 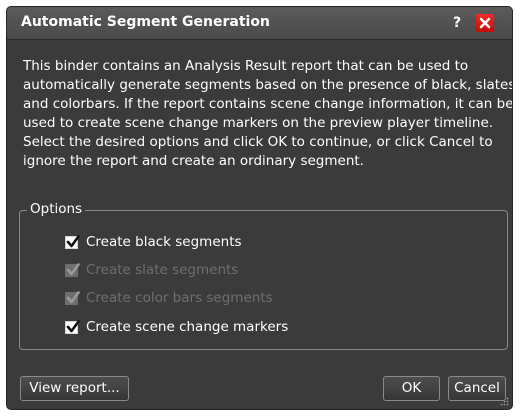 What do you see at coordinates (56, 209) in the screenshot?
I see `options-legend: Options` at bounding box center [56, 209].